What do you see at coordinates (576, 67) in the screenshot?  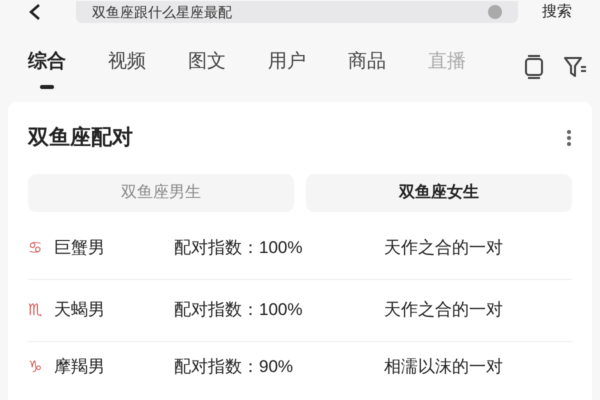 I see `filter-icon` at bounding box center [576, 67].